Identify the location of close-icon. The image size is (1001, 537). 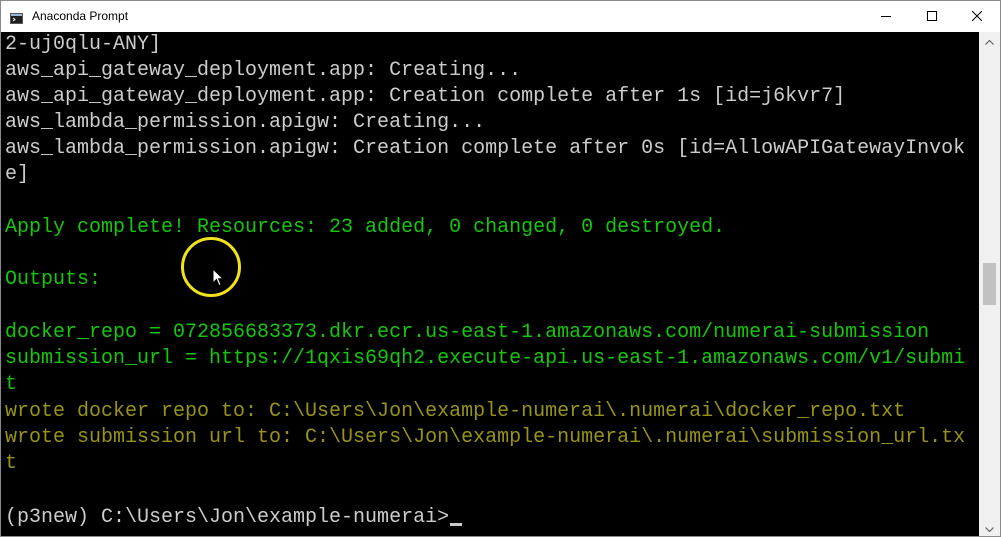
(977, 17).